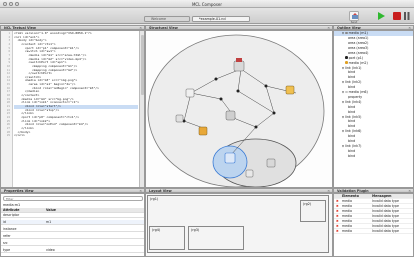 The width and height of the screenshot is (414, 257). Describe the element at coordinates (72, 215) in the screenshot. I see `property-row: descriptor` at that location.